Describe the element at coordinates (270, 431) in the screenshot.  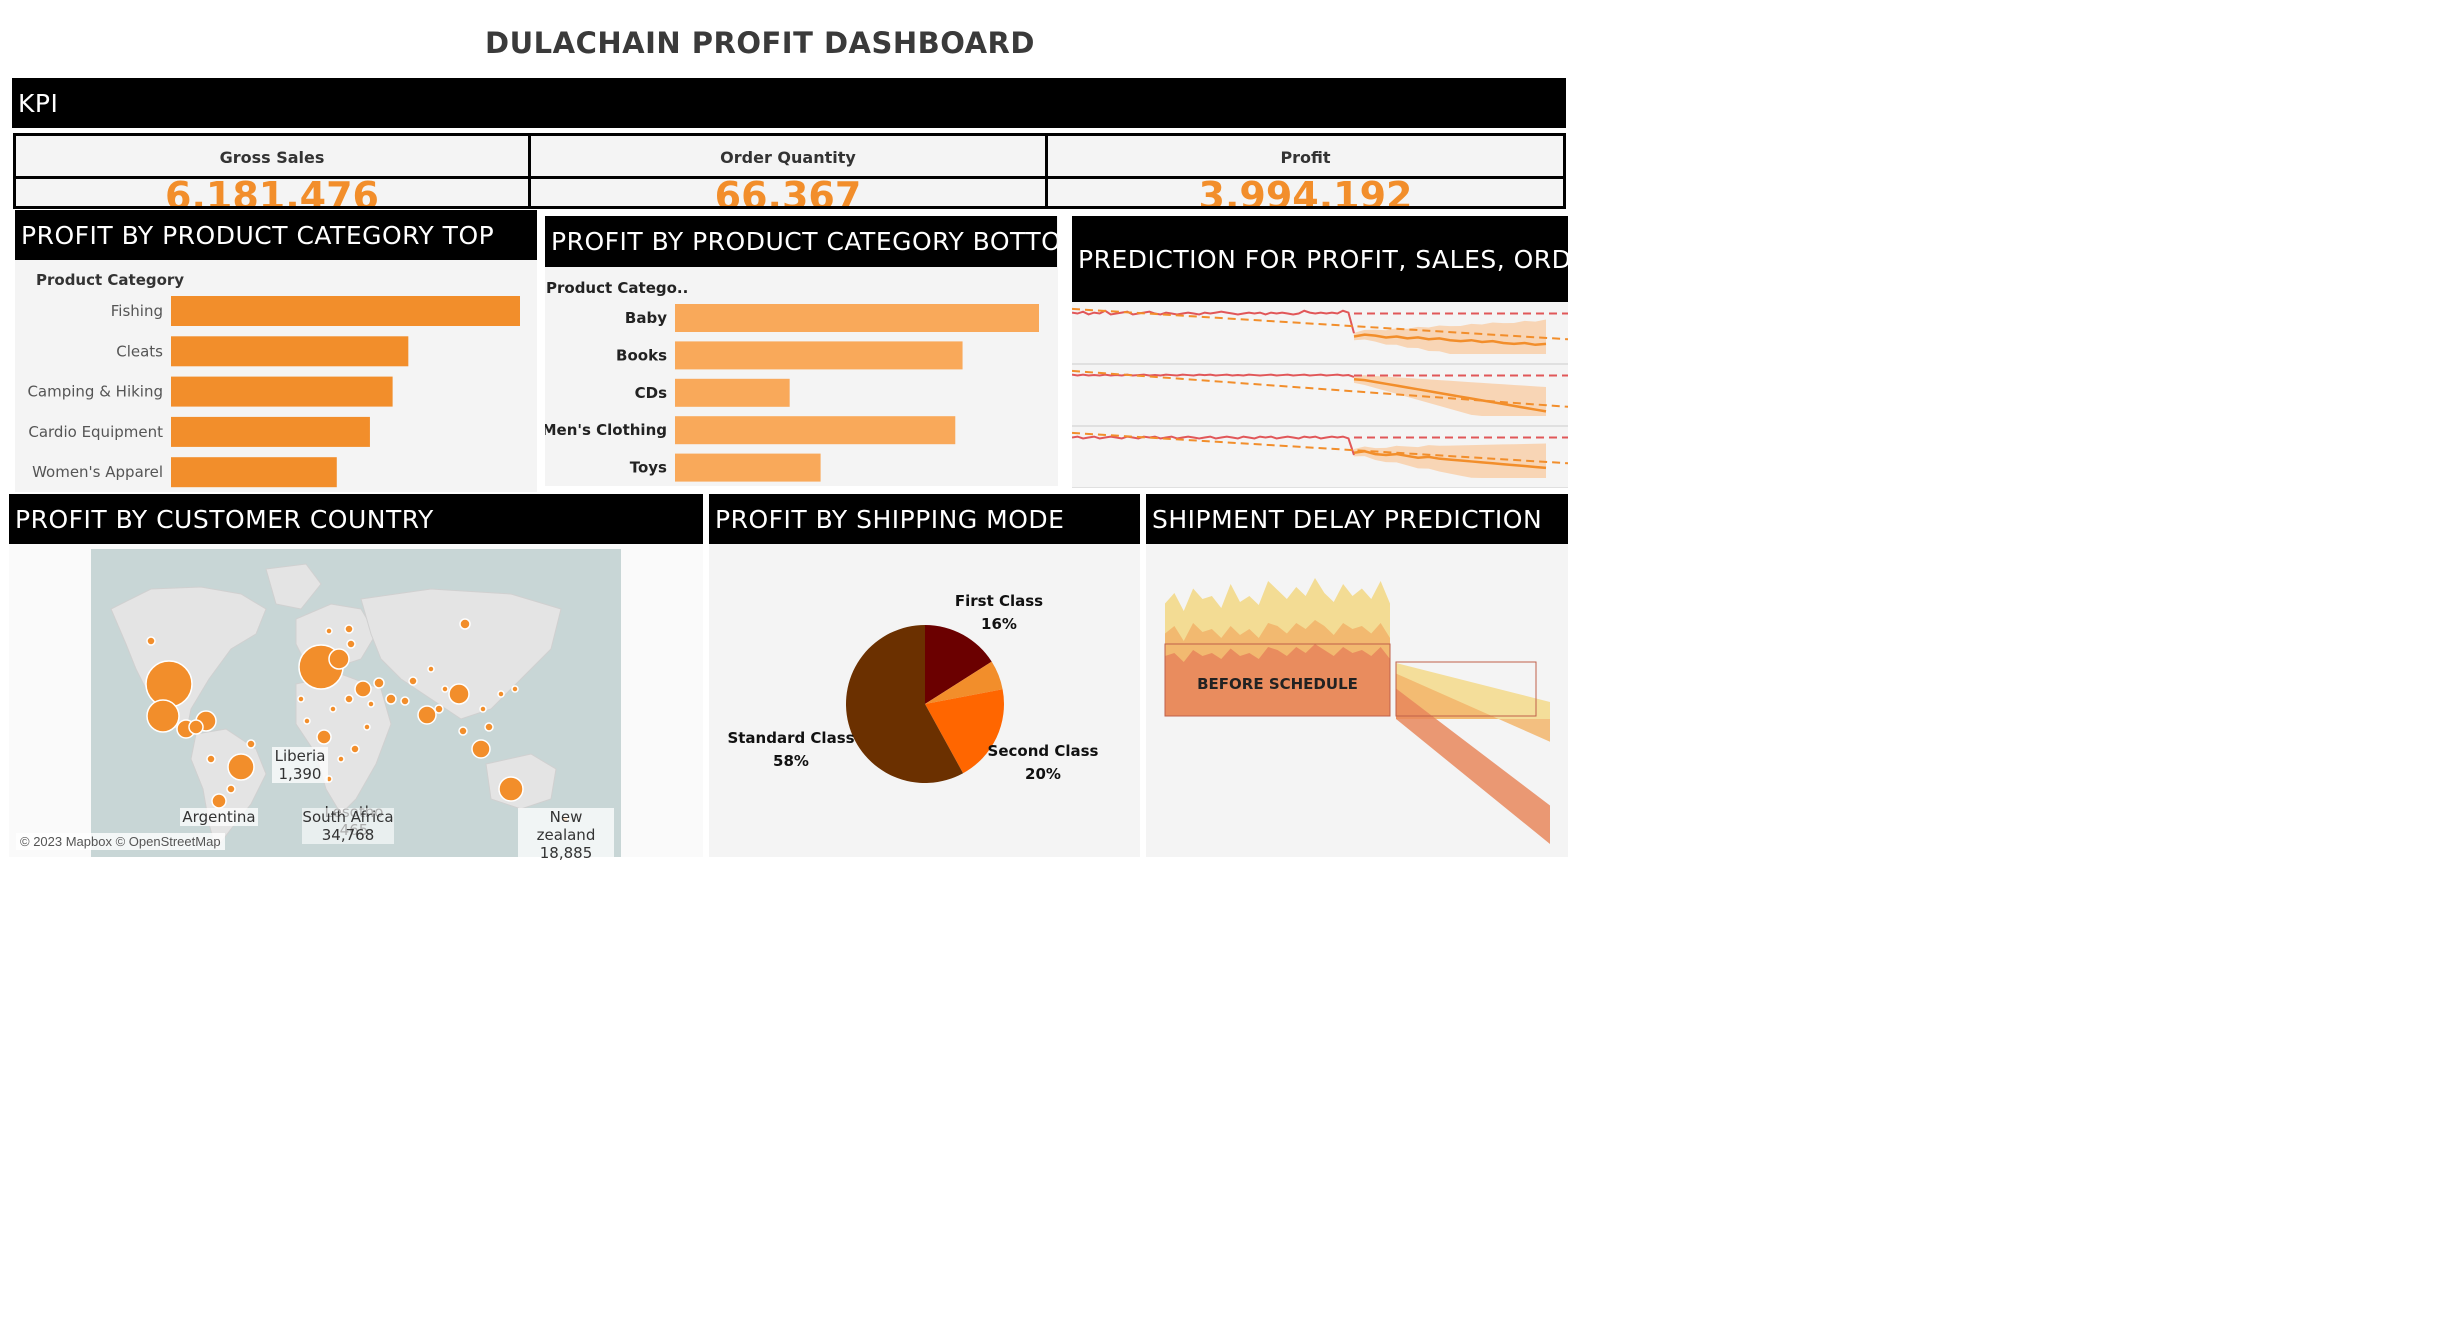
I see `bar-cardio-equipment` at that location.